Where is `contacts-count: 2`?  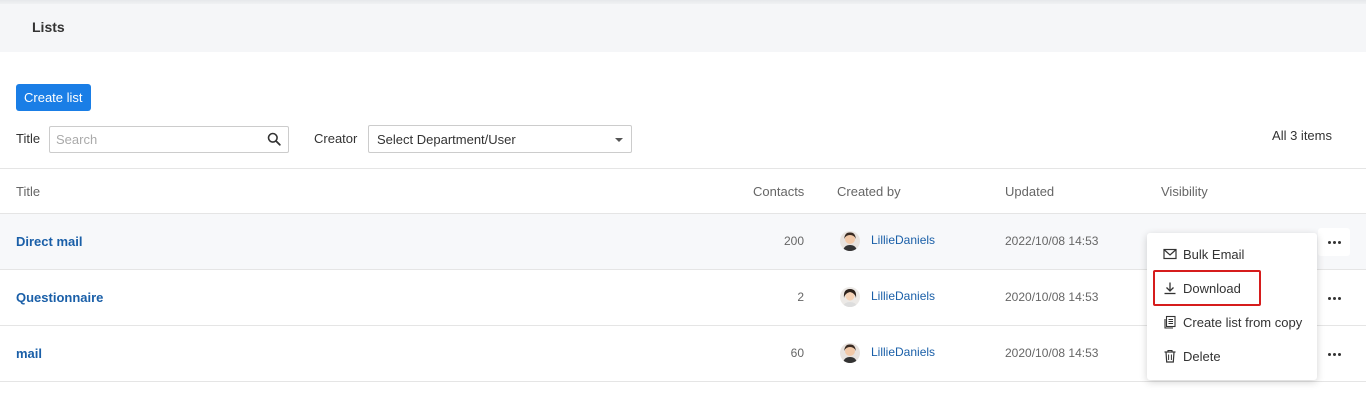 contacts-count: 2 is located at coordinates (800, 297).